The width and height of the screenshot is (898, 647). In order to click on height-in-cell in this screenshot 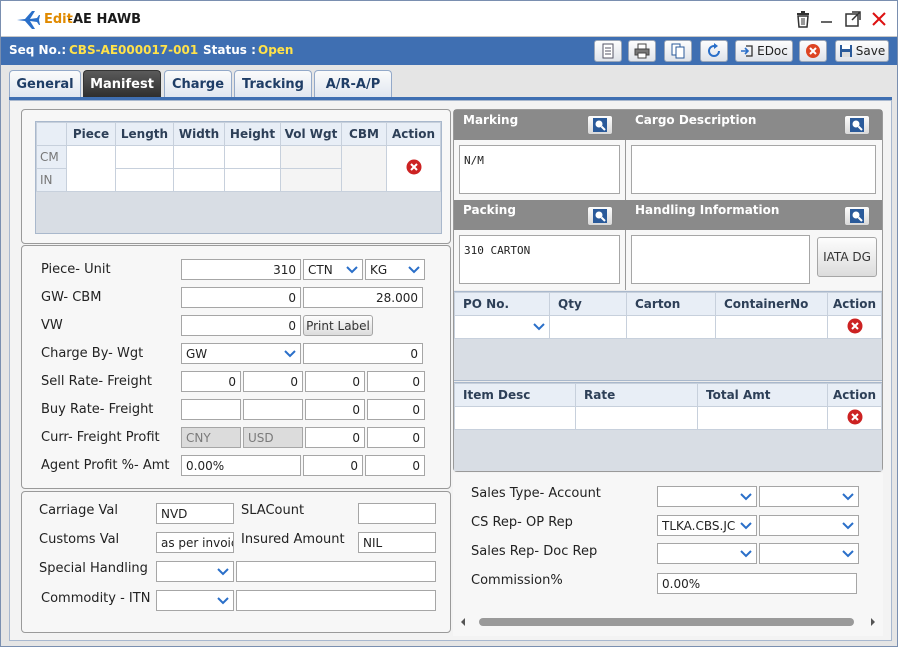, I will do `click(252, 180)`.